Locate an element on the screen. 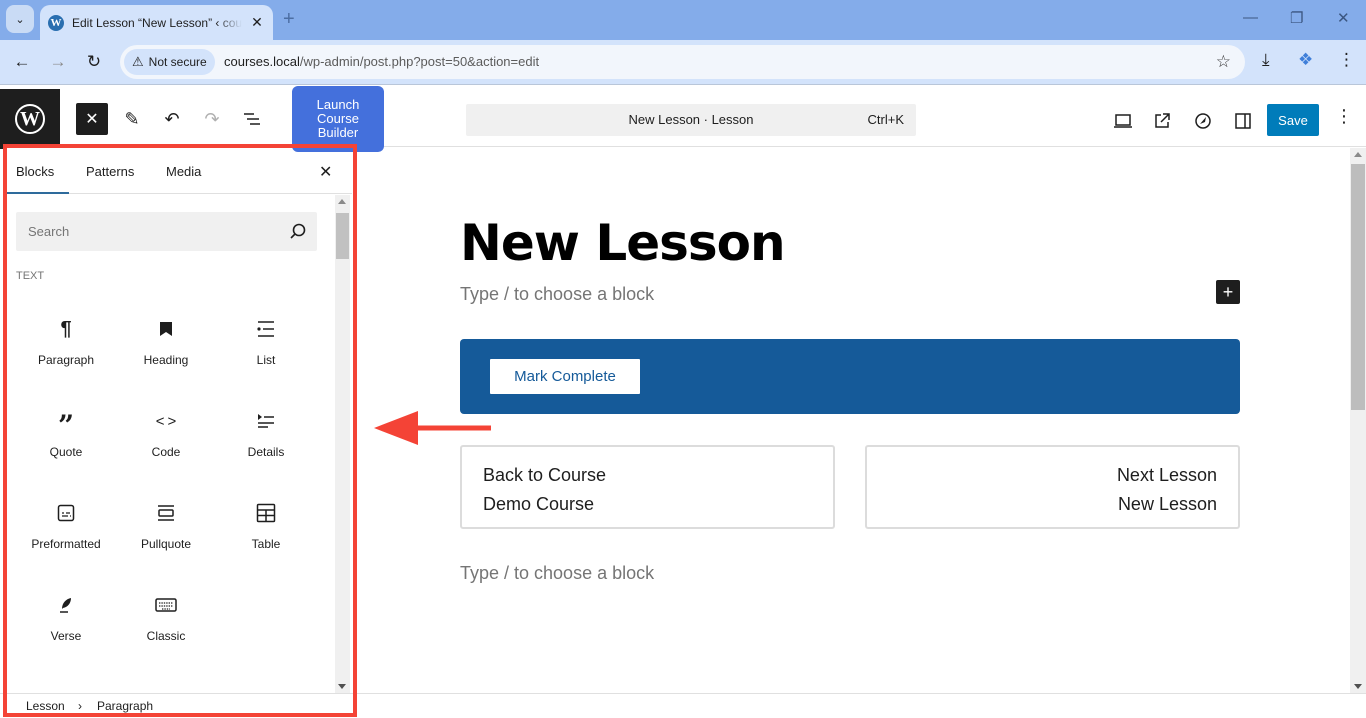 Image resolution: width=1366 pixels, height=718 pixels. paragraph-icon: ¶ is located at coordinates (66, 328).